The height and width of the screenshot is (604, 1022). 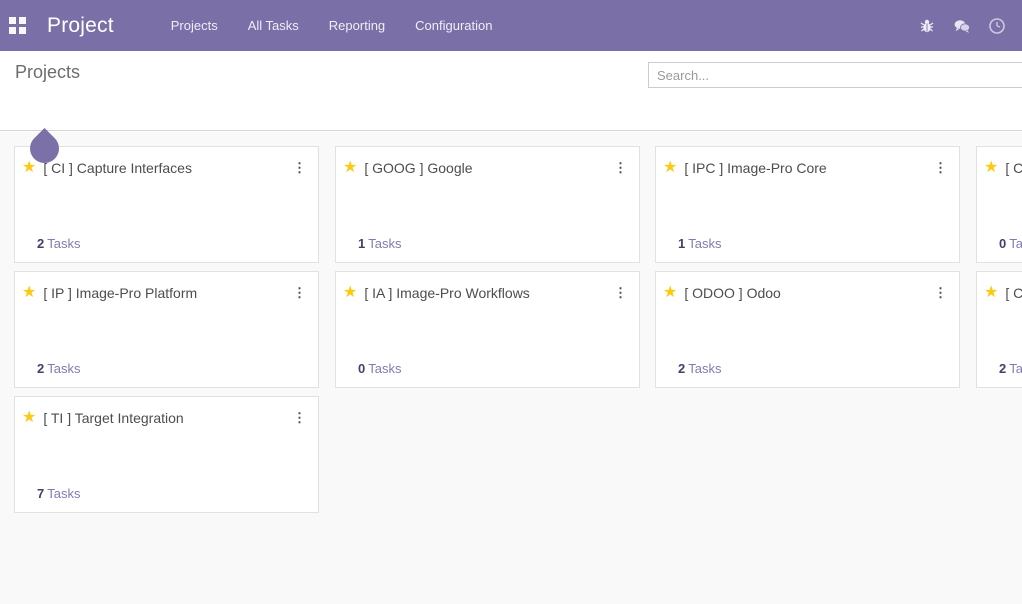 I want to click on project-card: ★ [ IP ] Image-Pro Platform ⋮ 2 Tasks, so click(x=166, y=329).